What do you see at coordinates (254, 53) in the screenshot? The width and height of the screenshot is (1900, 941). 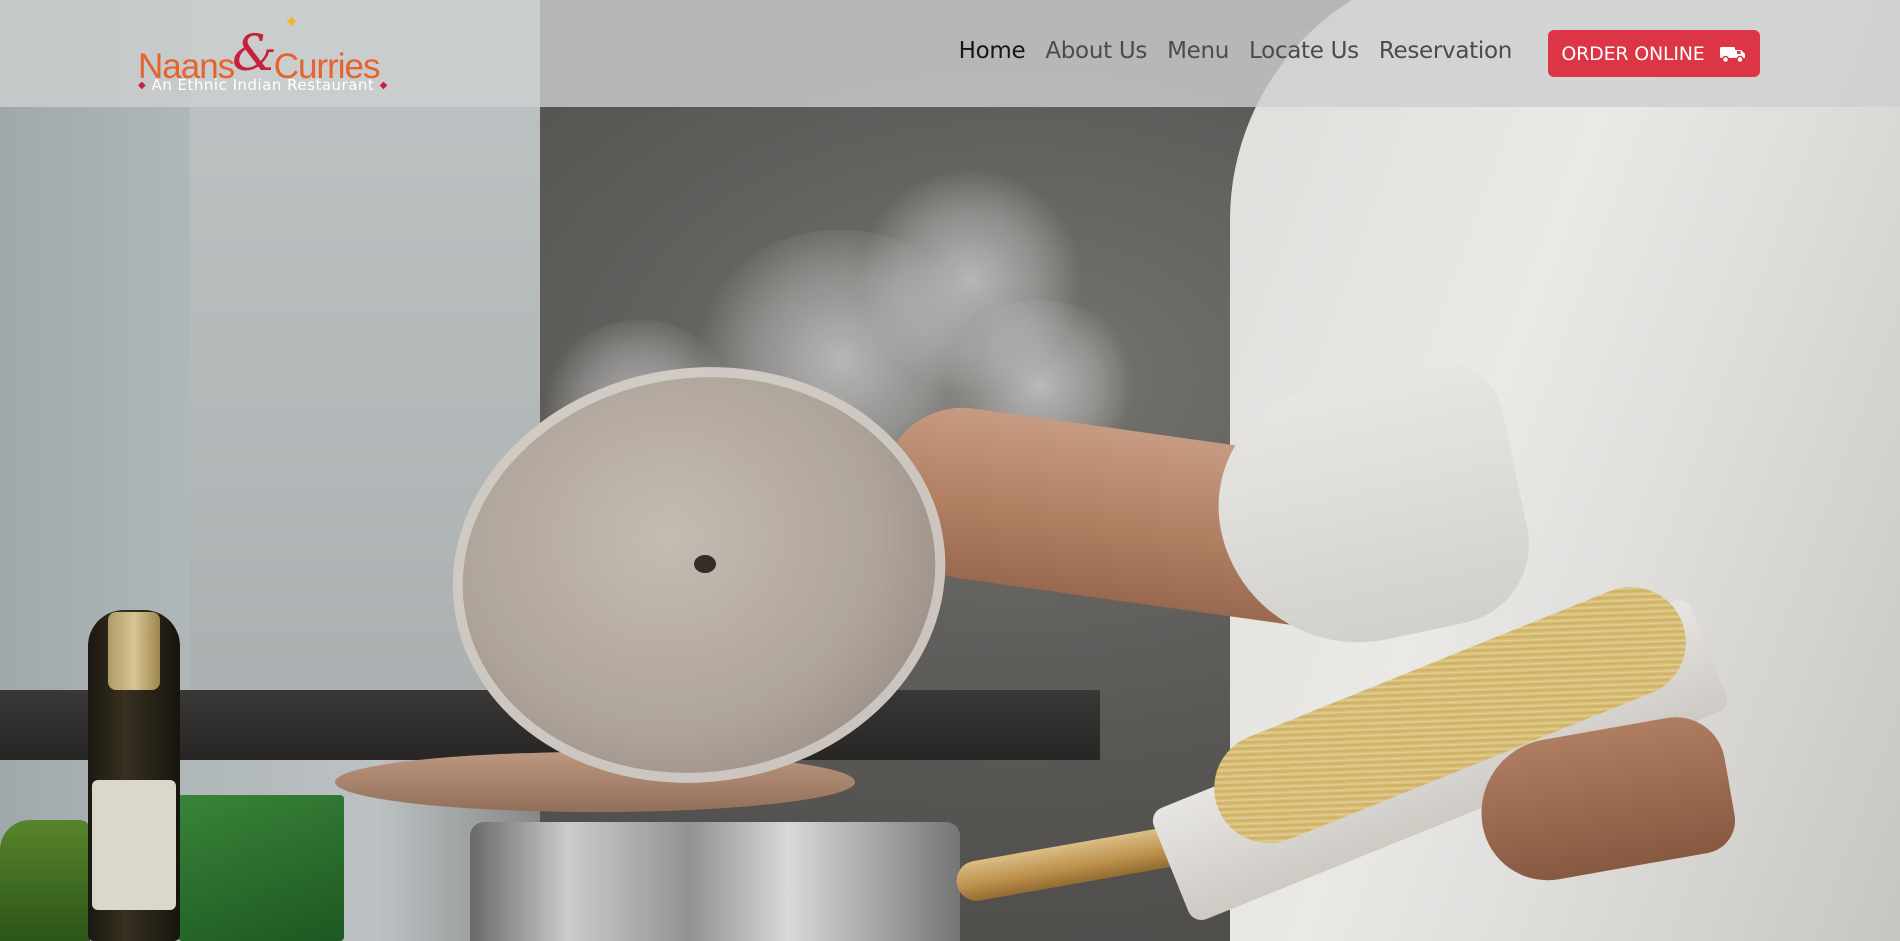 I see `brand-name-ampersand: &` at bounding box center [254, 53].